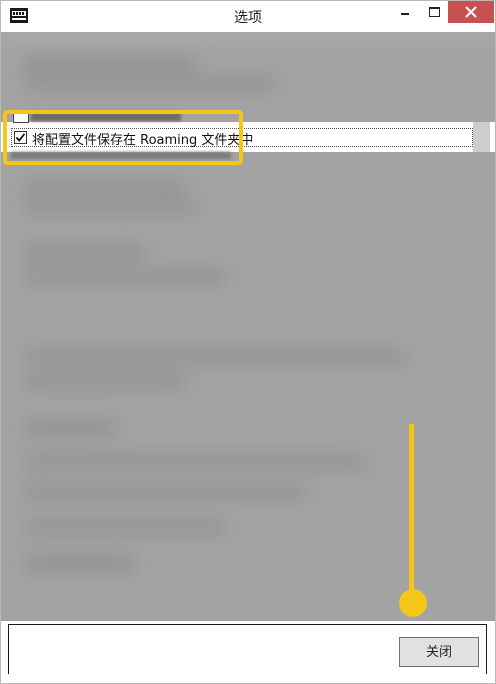 The width and height of the screenshot is (496, 684). Describe the element at coordinates (405, 12) in the screenshot. I see `minimize-icon` at that location.